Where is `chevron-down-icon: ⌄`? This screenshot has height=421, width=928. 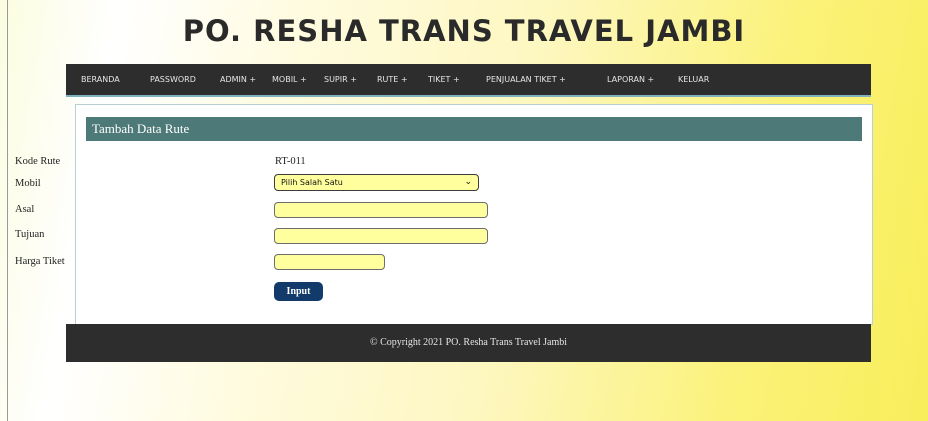 chevron-down-icon: ⌄ is located at coordinates (468, 182).